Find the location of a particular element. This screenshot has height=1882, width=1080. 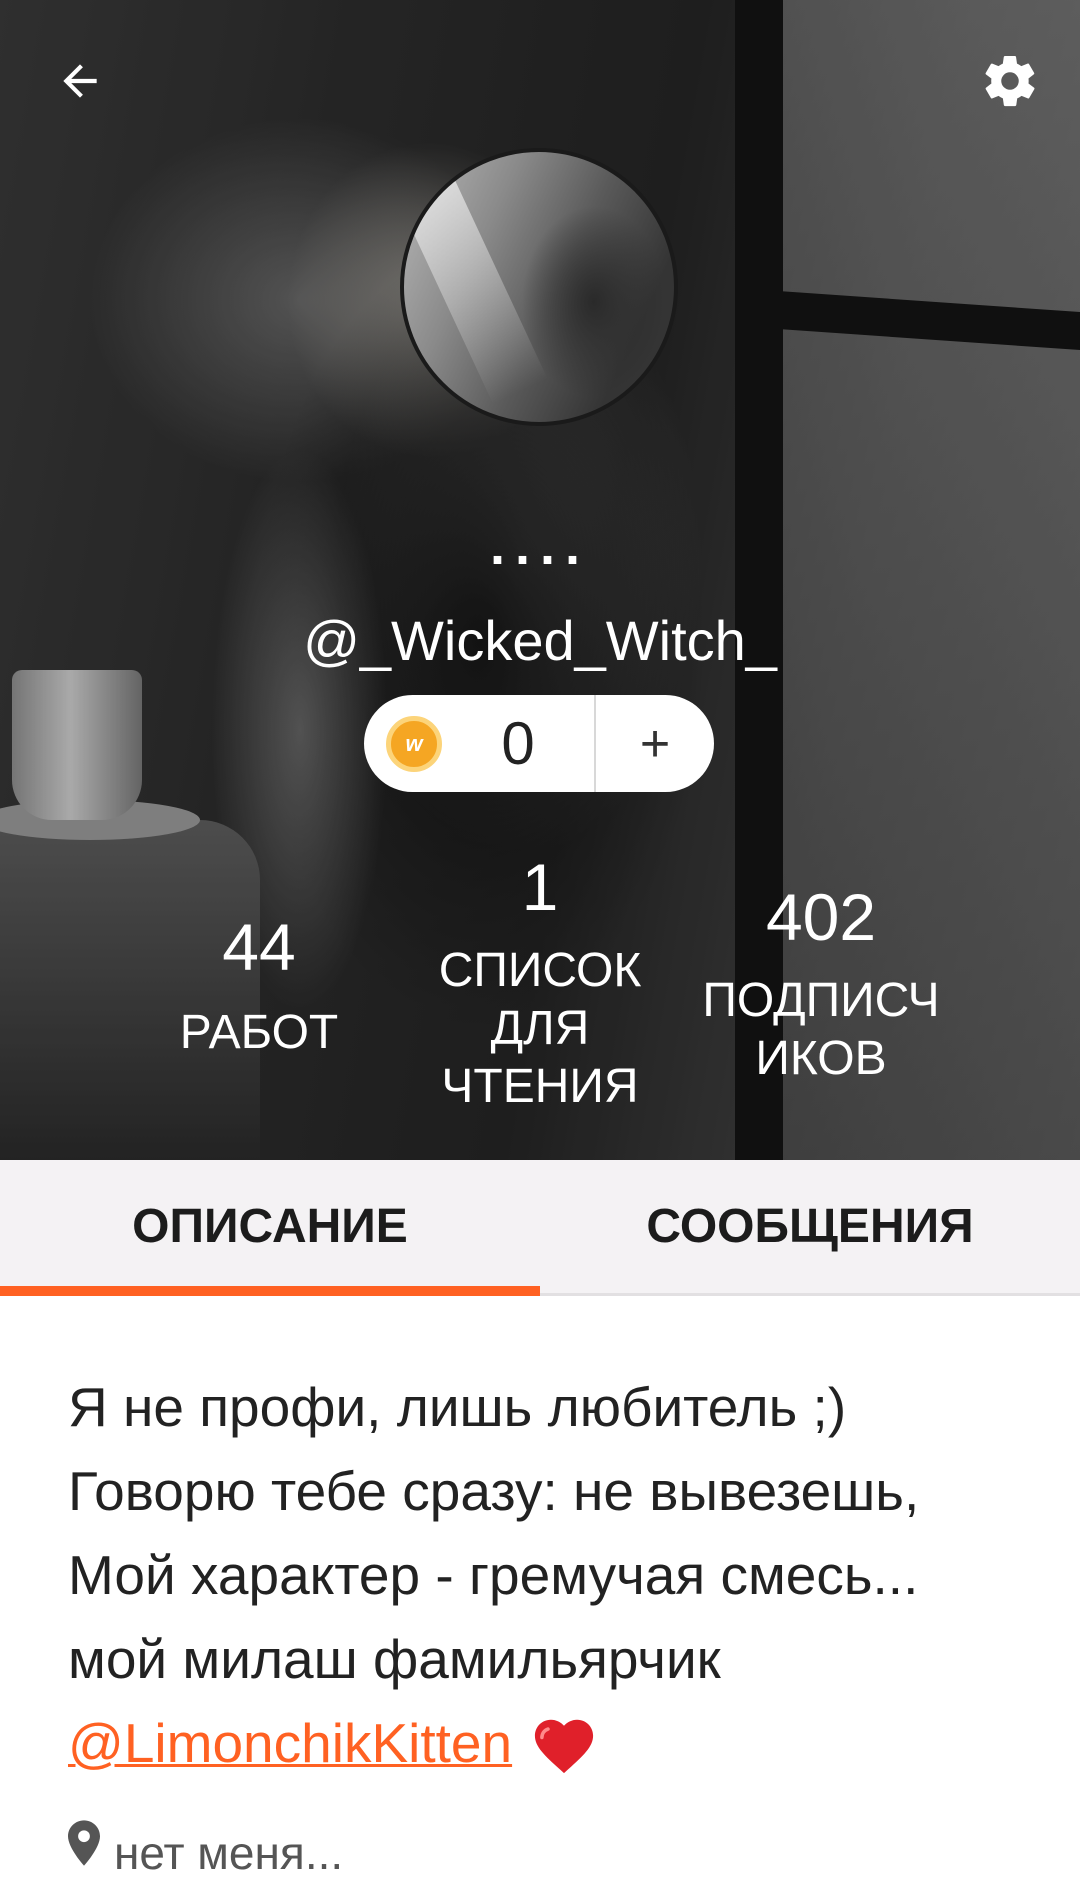

settings-button is located at coordinates (1010, 81).